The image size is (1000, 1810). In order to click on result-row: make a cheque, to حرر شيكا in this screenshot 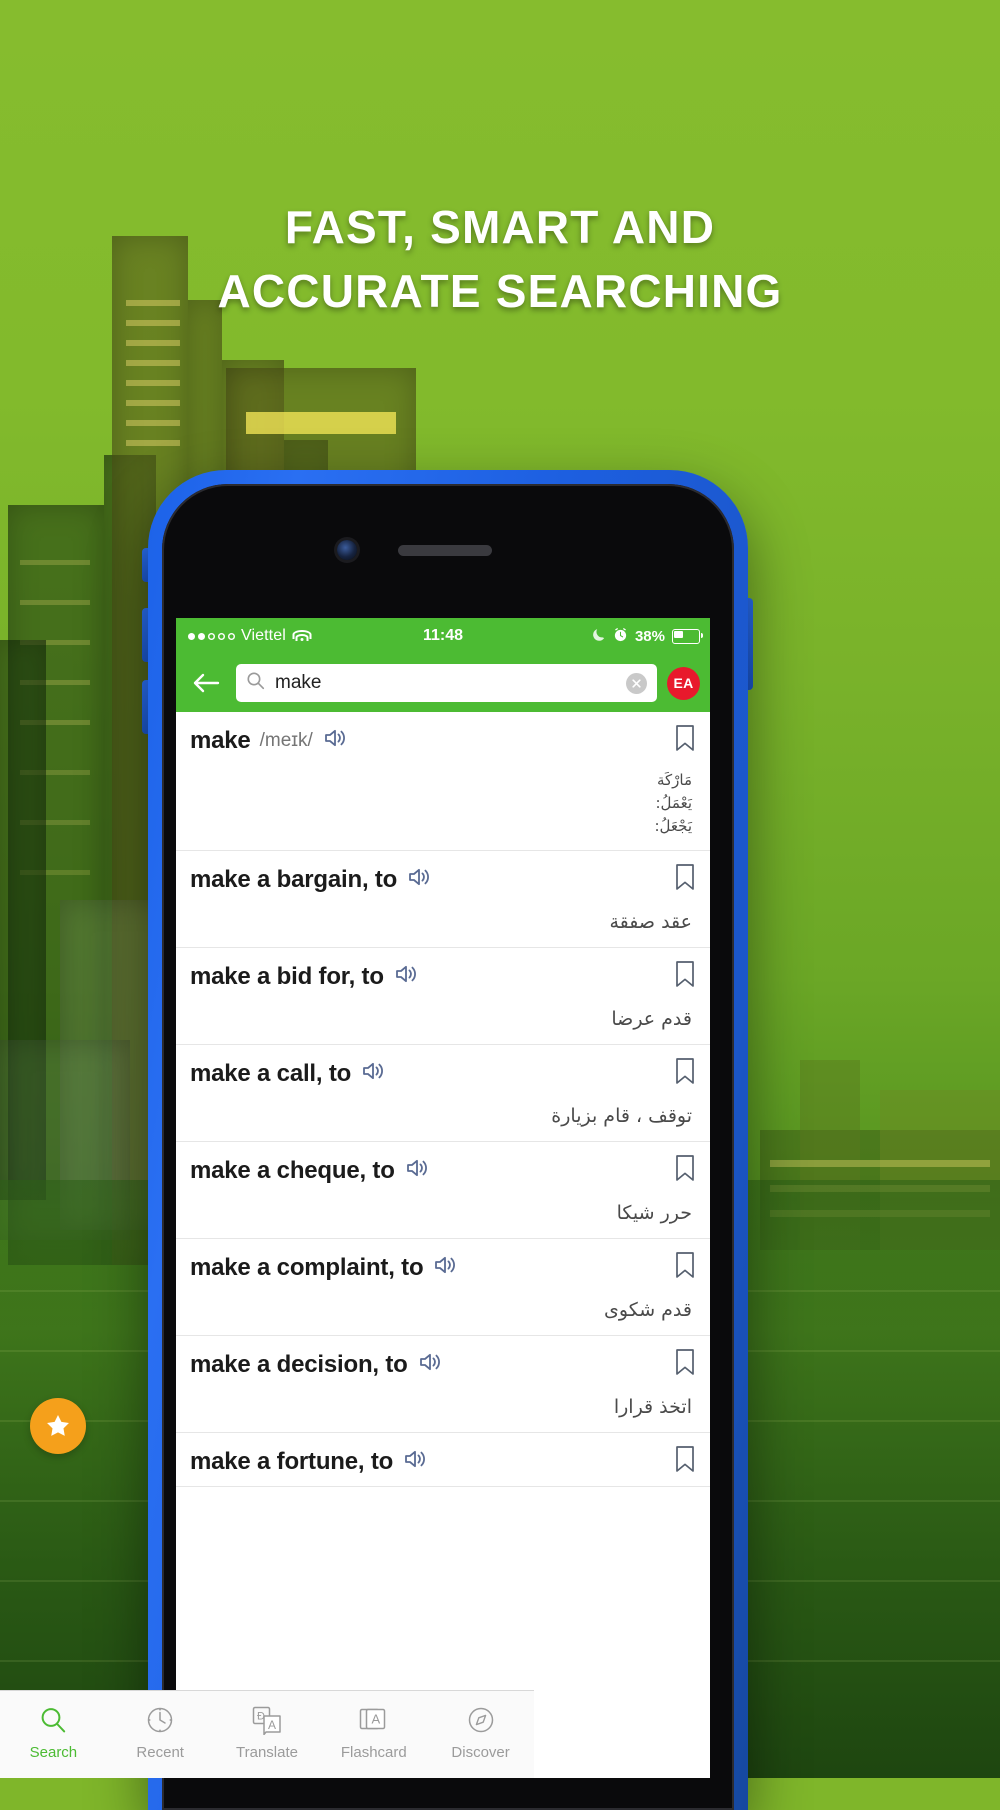, I will do `click(443, 1190)`.